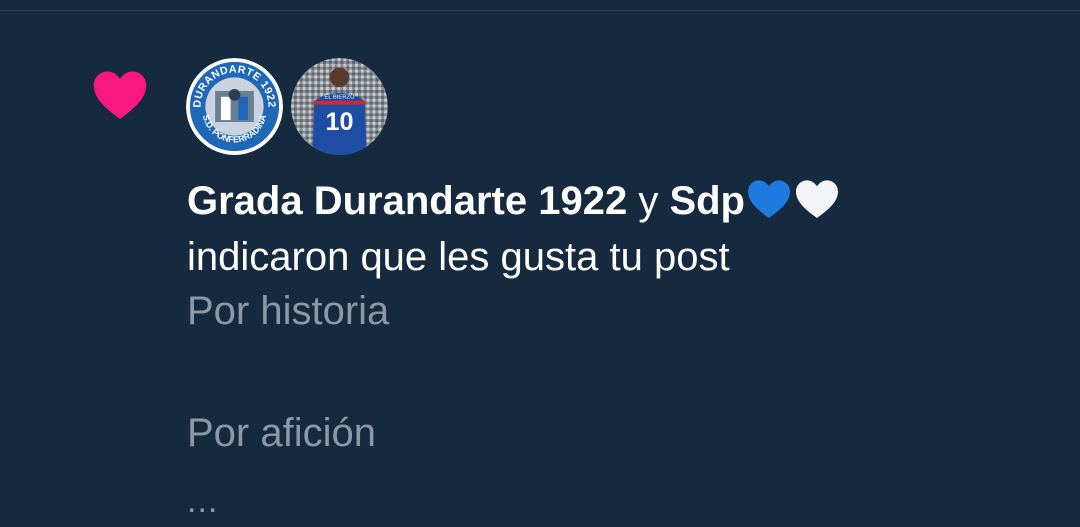 This screenshot has height=527, width=1080. I want to click on blue-heart-icon, so click(768, 199).